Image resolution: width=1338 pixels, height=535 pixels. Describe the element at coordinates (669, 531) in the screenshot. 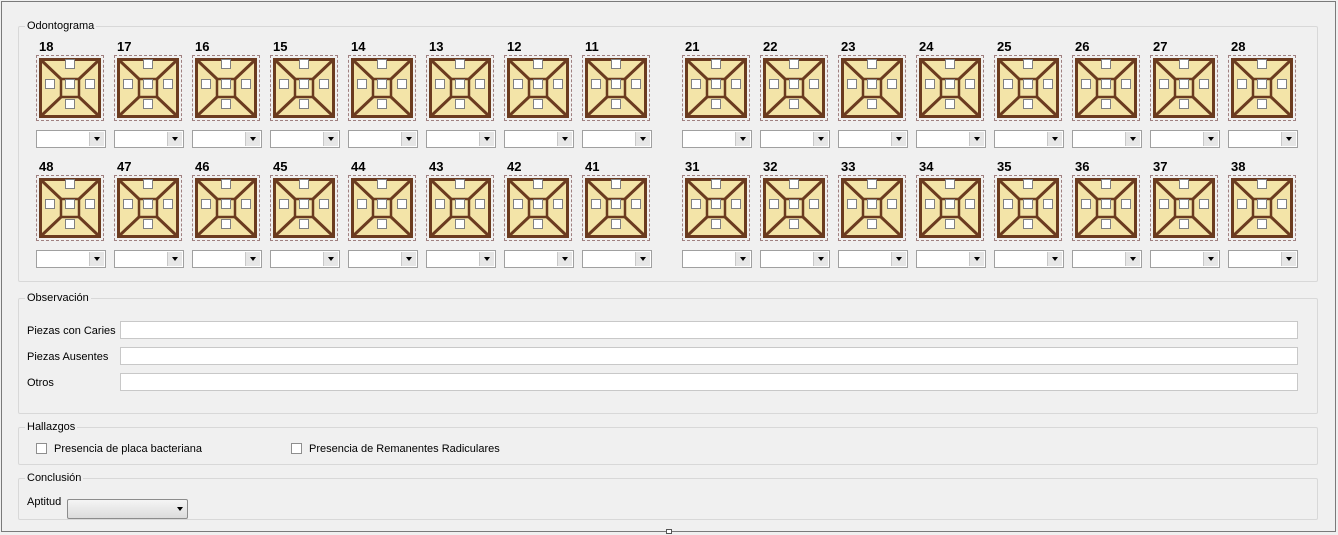

I see `resize-grip` at that location.